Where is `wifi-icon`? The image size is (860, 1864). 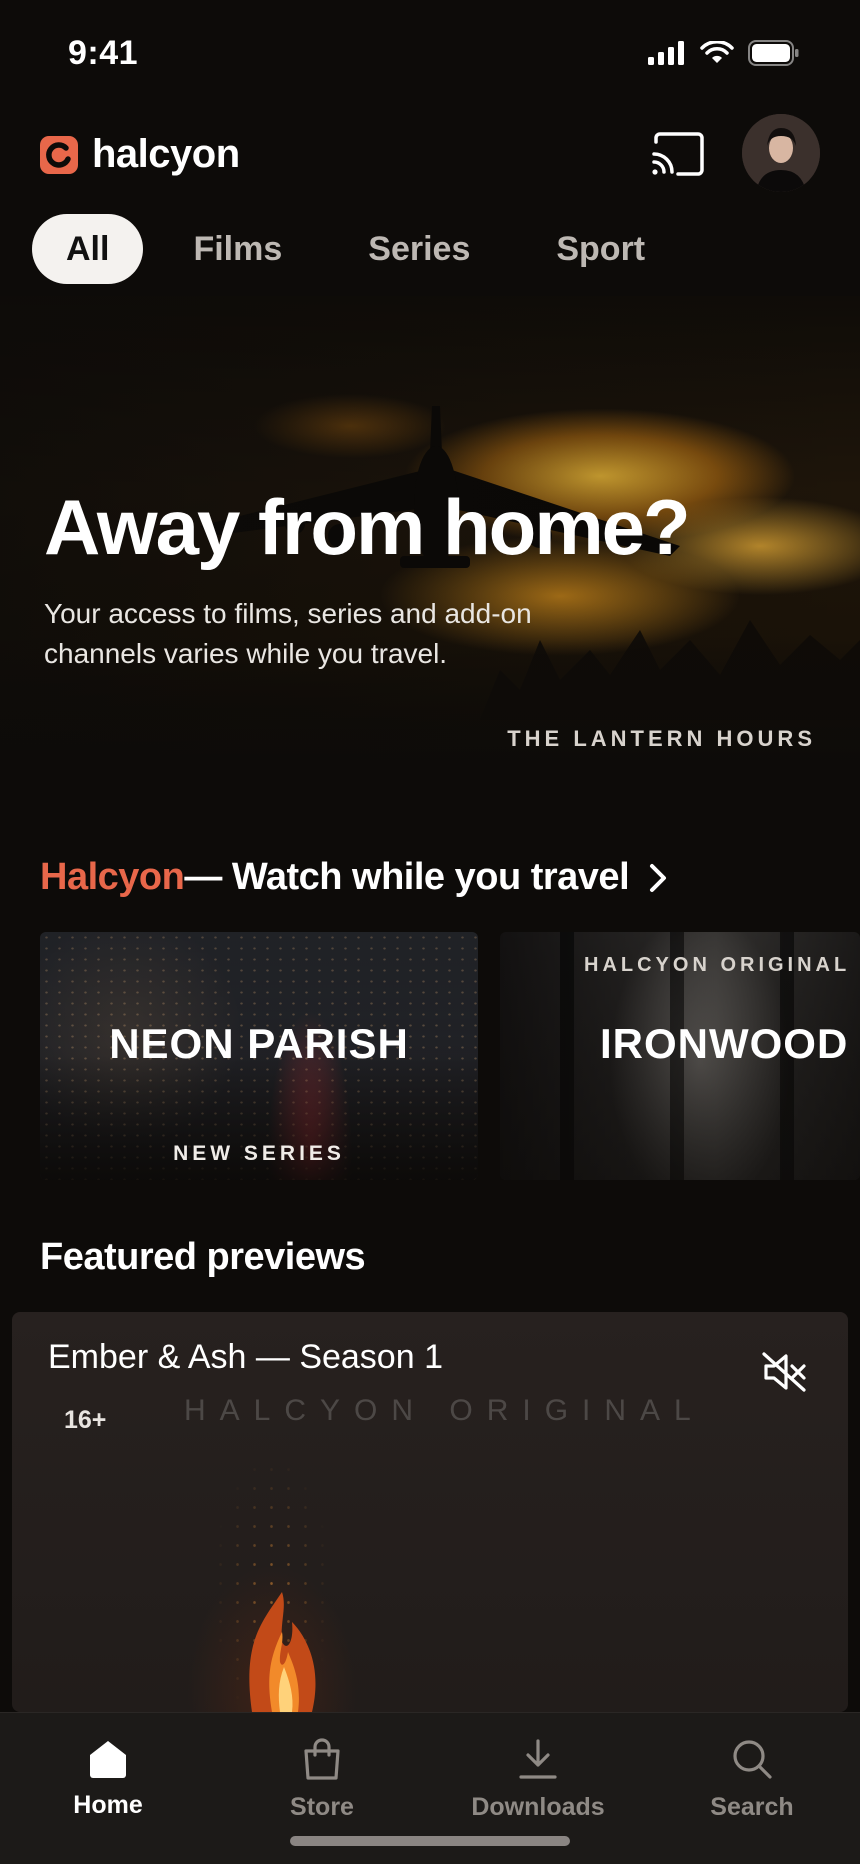
wifi-icon is located at coordinates (717, 52).